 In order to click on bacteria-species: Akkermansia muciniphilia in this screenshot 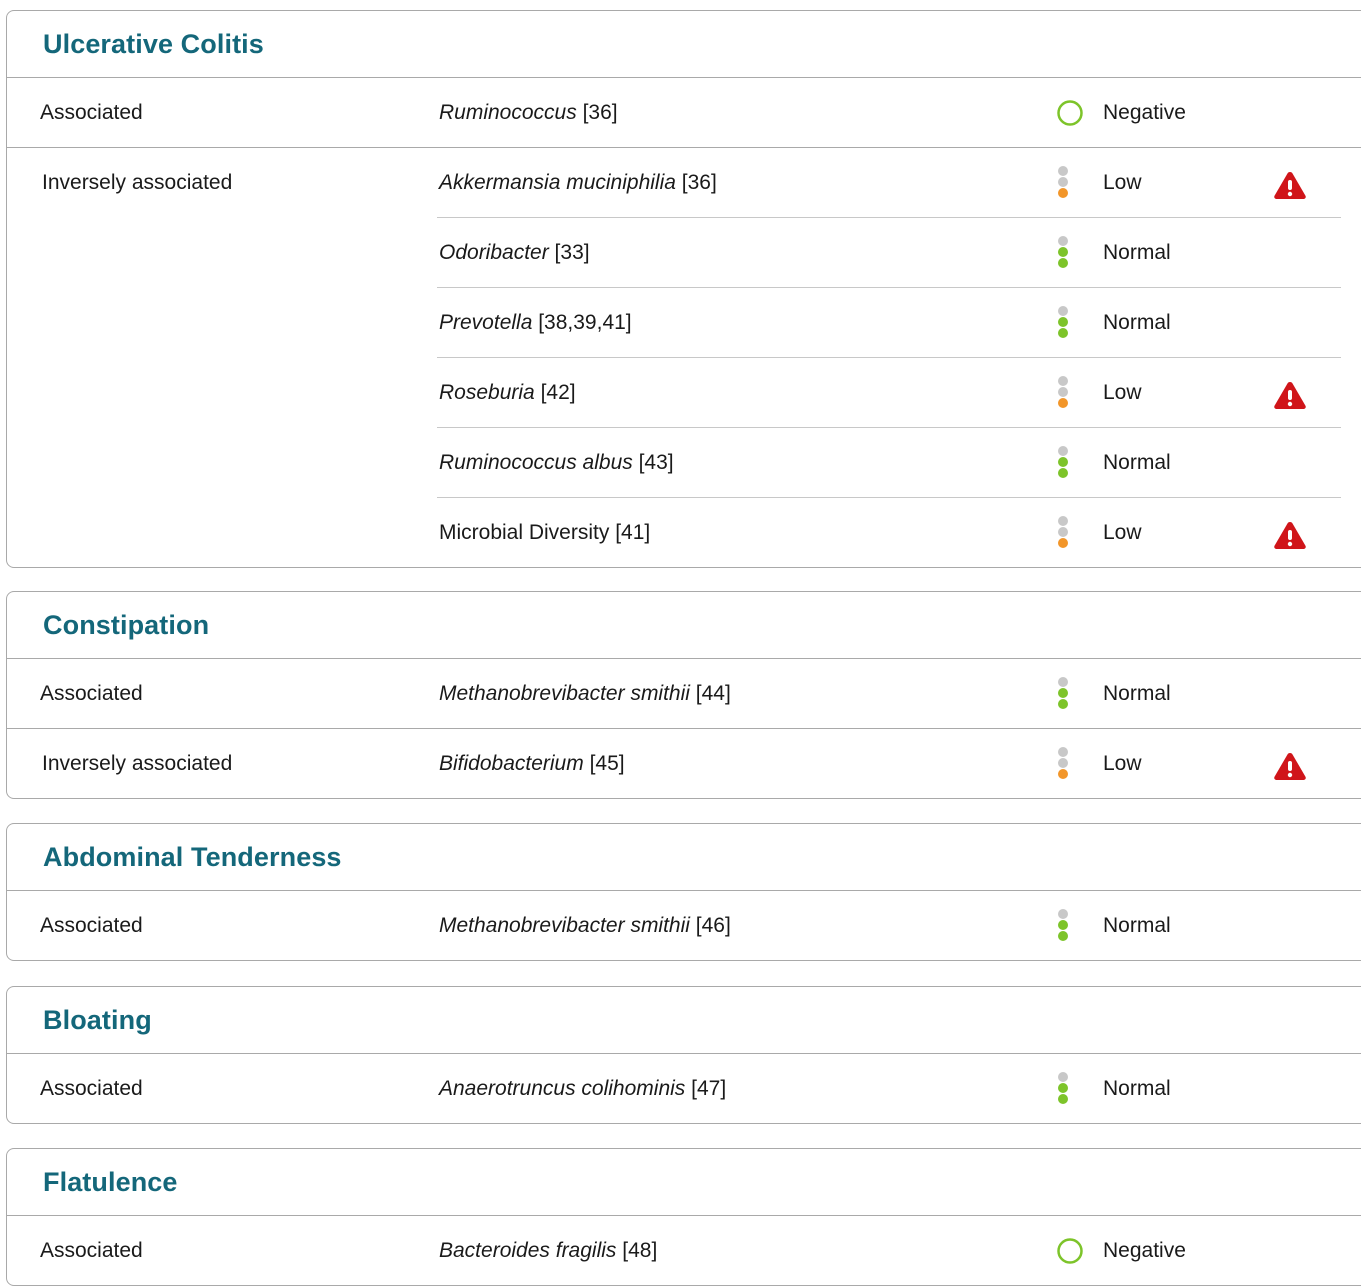, I will do `click(557, 182)`.